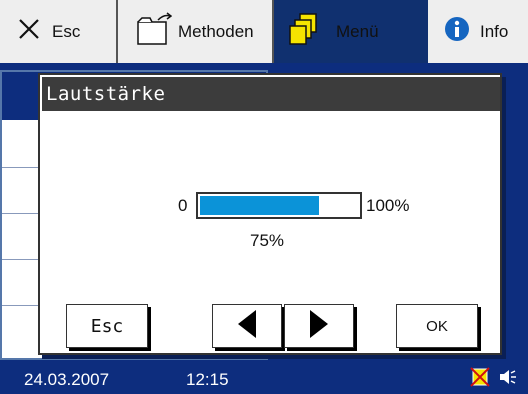 Image resolution: width=528 pixels, height=394 pixels. Describe the element at coordinates (183, 205) in the screenshot. I see `volume-min-label: 0` at that location.